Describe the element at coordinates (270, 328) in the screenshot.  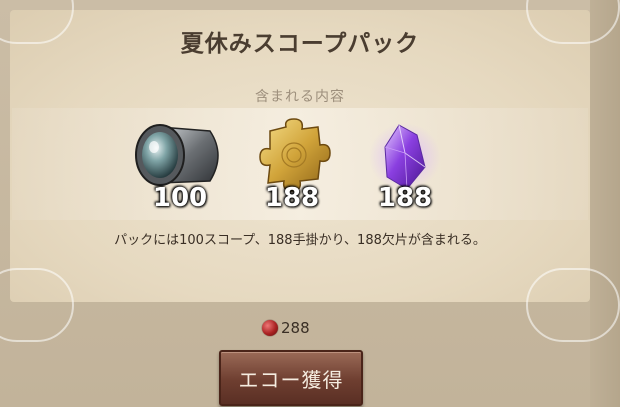
I see `echo-gem-icon` at that location.